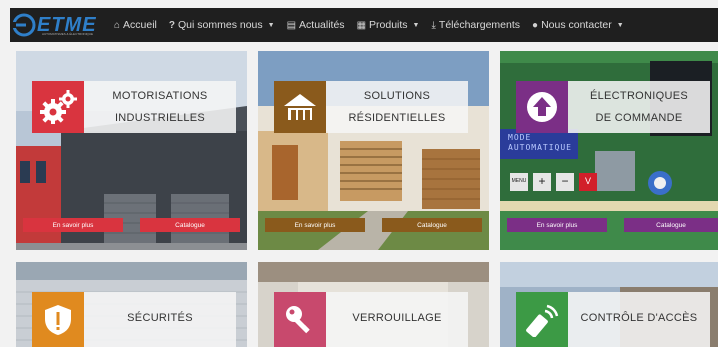 The width and height of the screenshot is (718, 347). Describe the element at coordinates (639, 107) in the screenshot. I see `card-title: ÉLECTRONIQUES DE COMMANDE` at that location.